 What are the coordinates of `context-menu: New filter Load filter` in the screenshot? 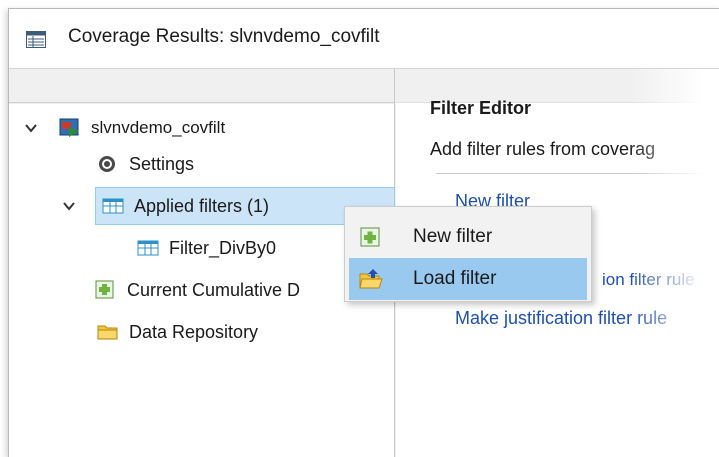 It's located at (468, 254).